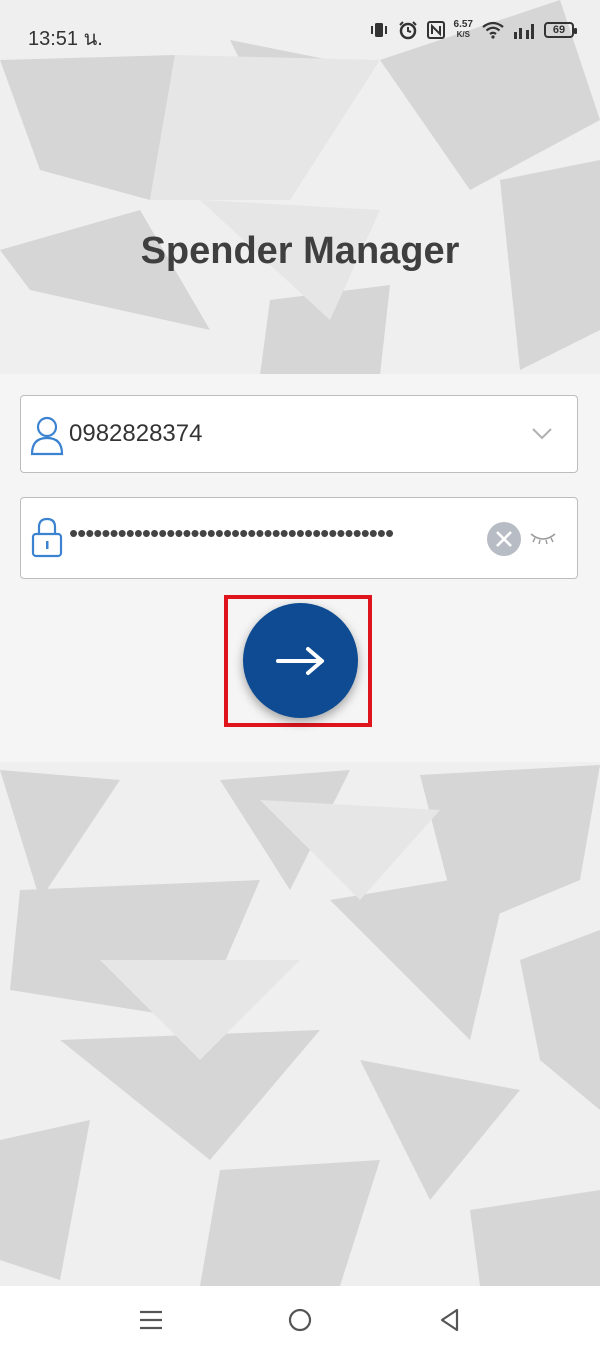  I want to click on wifi-icon, so click(493, 30).